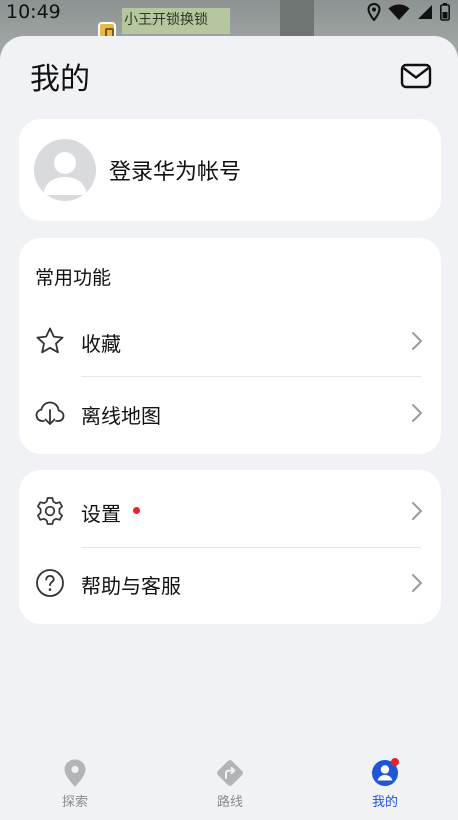  I want to click on row-label: 收藏, so click(101, 344).